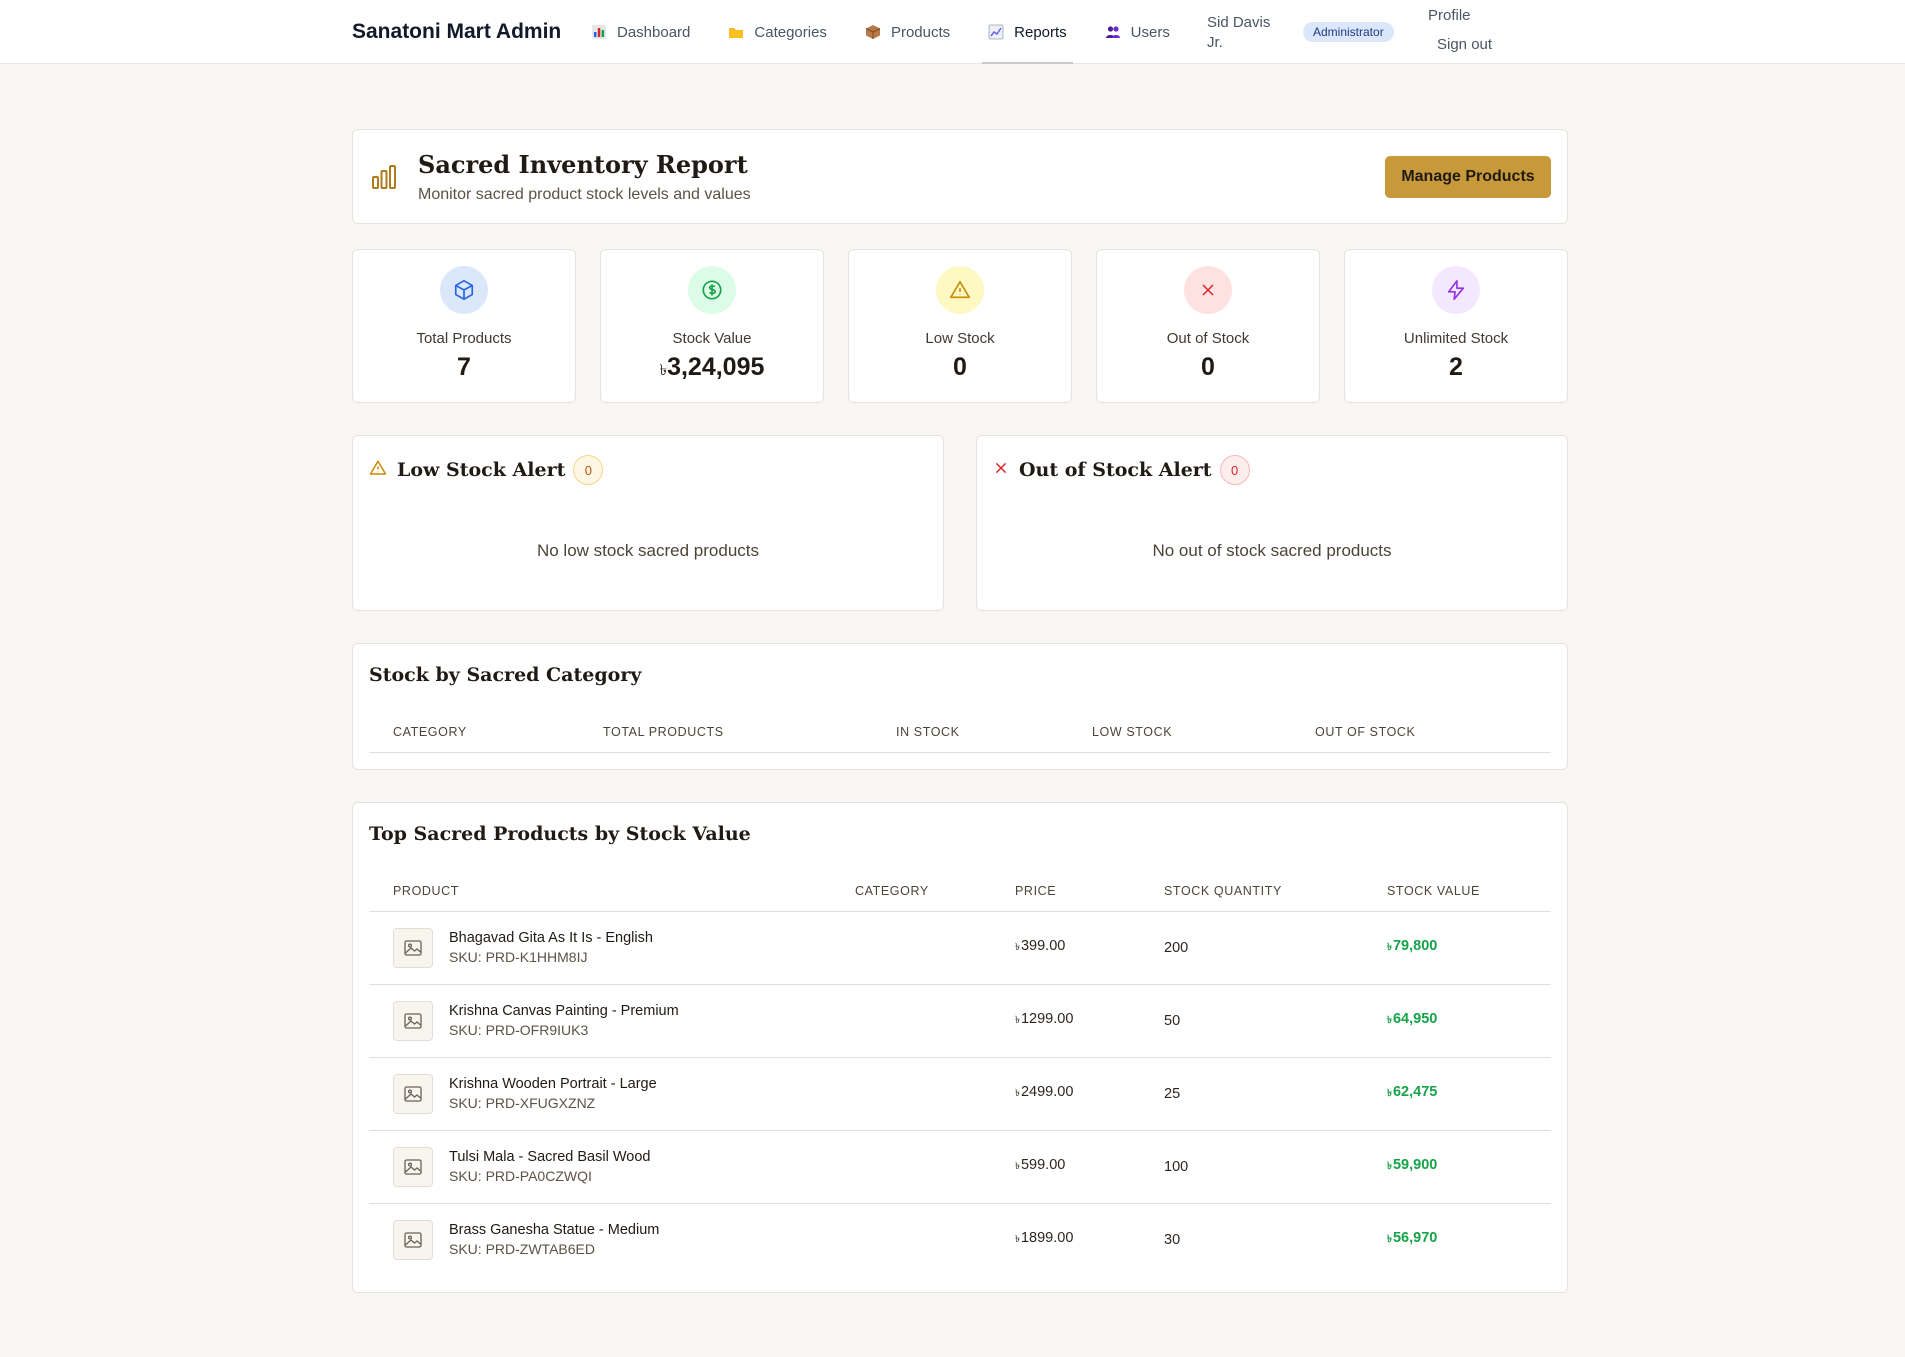  What do you see at coordinates (1234, 470) in the screenshot?
I see `alert-count-badge: 0` at bounding box center [1234, 470].